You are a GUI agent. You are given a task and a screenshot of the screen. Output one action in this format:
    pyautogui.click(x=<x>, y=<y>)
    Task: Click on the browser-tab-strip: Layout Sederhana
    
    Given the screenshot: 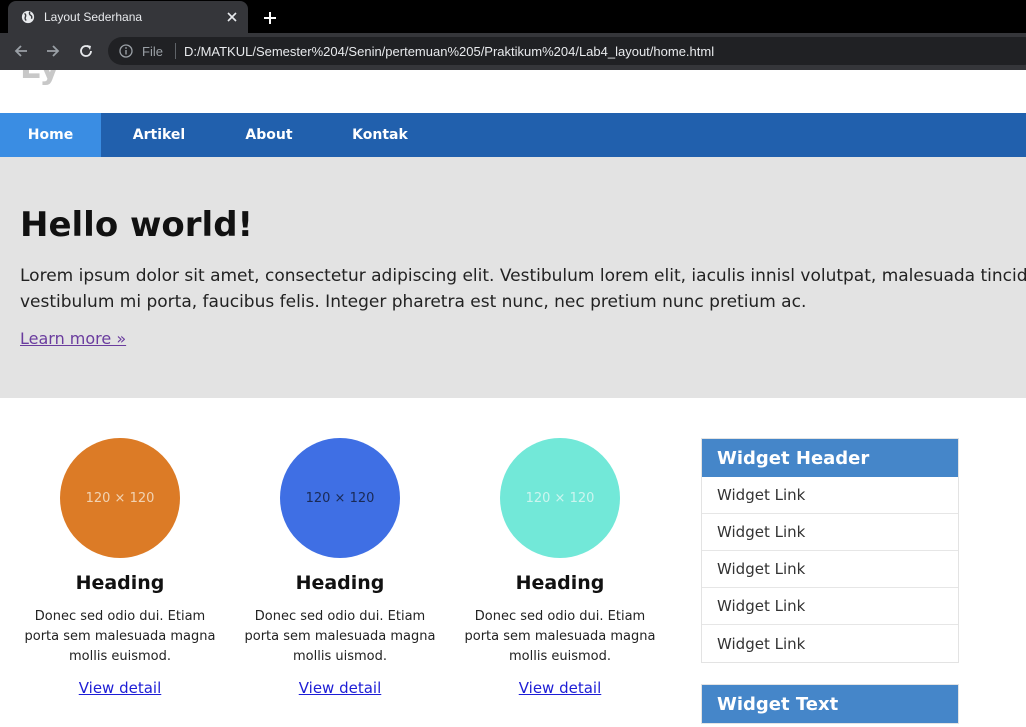 What is the action you would take?
    pyautogui.click(x=513, y=16)
    